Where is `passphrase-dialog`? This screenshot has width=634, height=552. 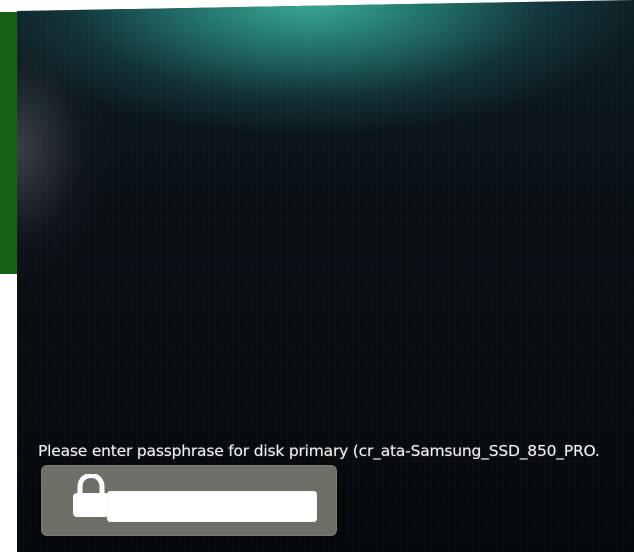 passphrase-dialog is located at coordinates (189, 500).